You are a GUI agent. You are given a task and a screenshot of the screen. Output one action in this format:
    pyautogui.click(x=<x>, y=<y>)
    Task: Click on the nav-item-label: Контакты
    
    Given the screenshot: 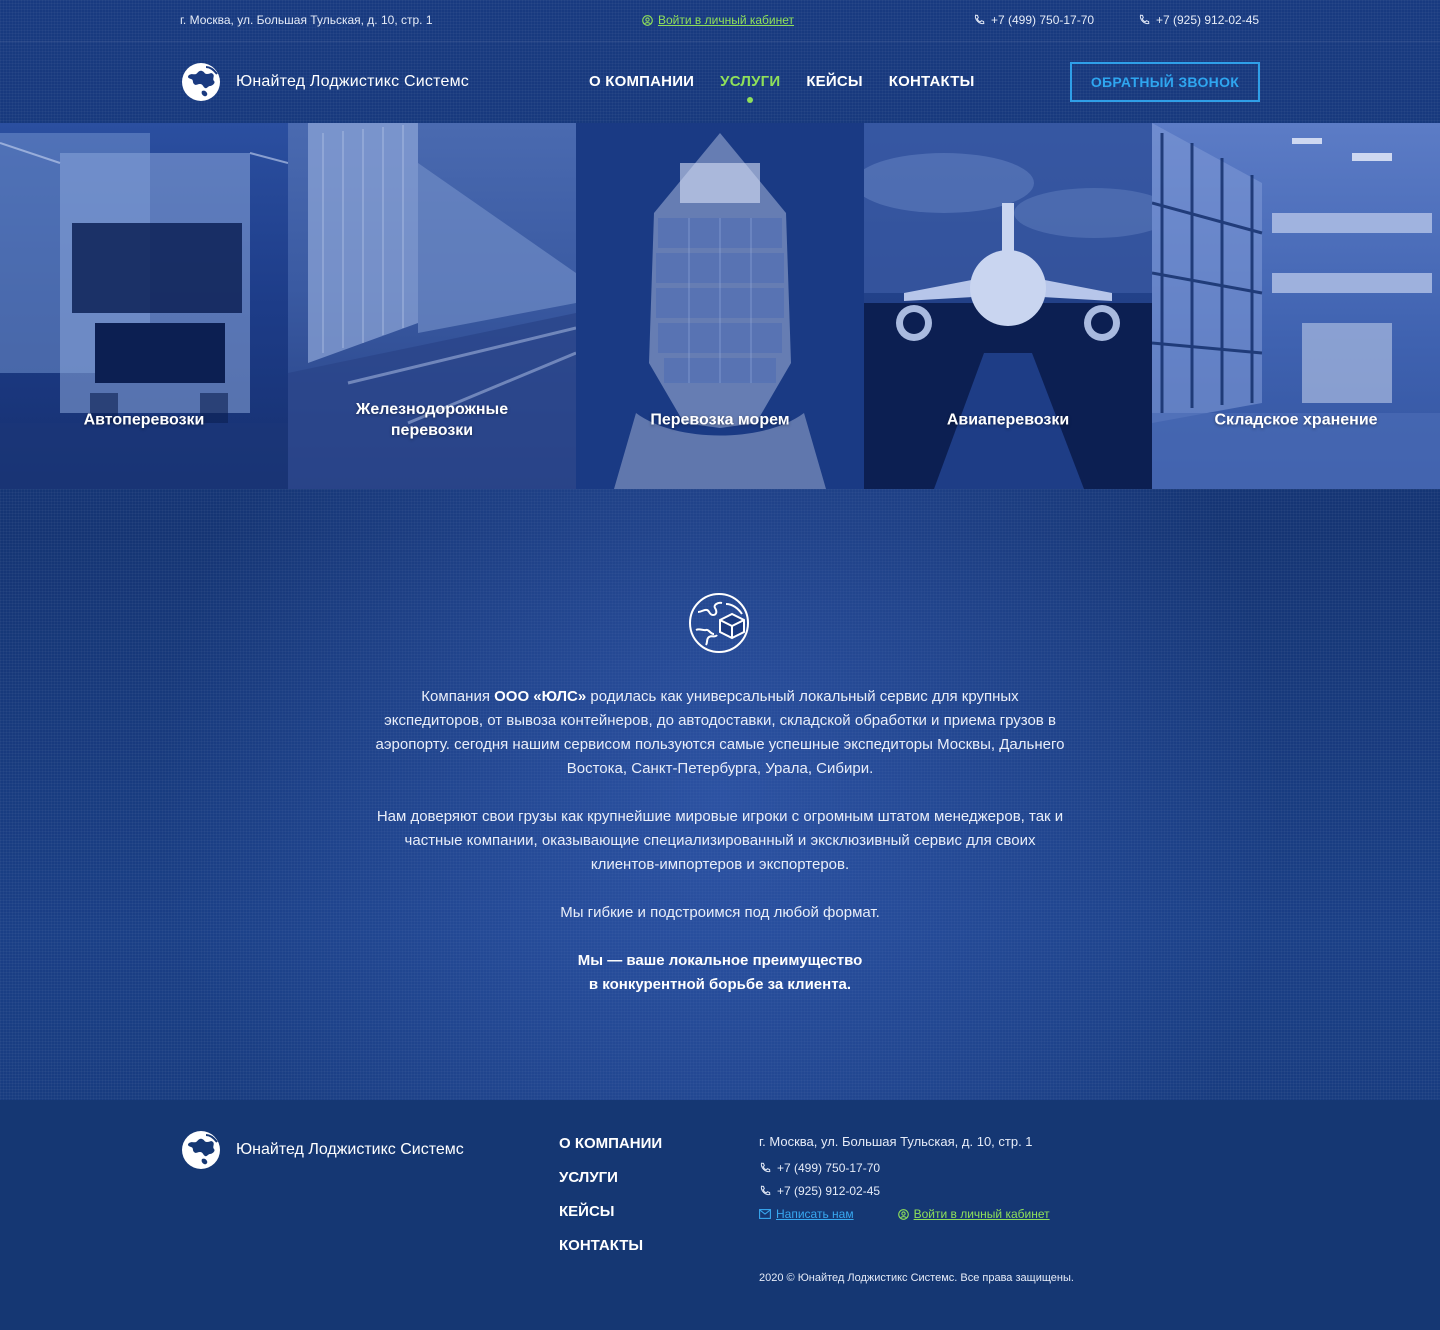 What is the action you would take?
    pyautogui.click(x=931, y=81)
    